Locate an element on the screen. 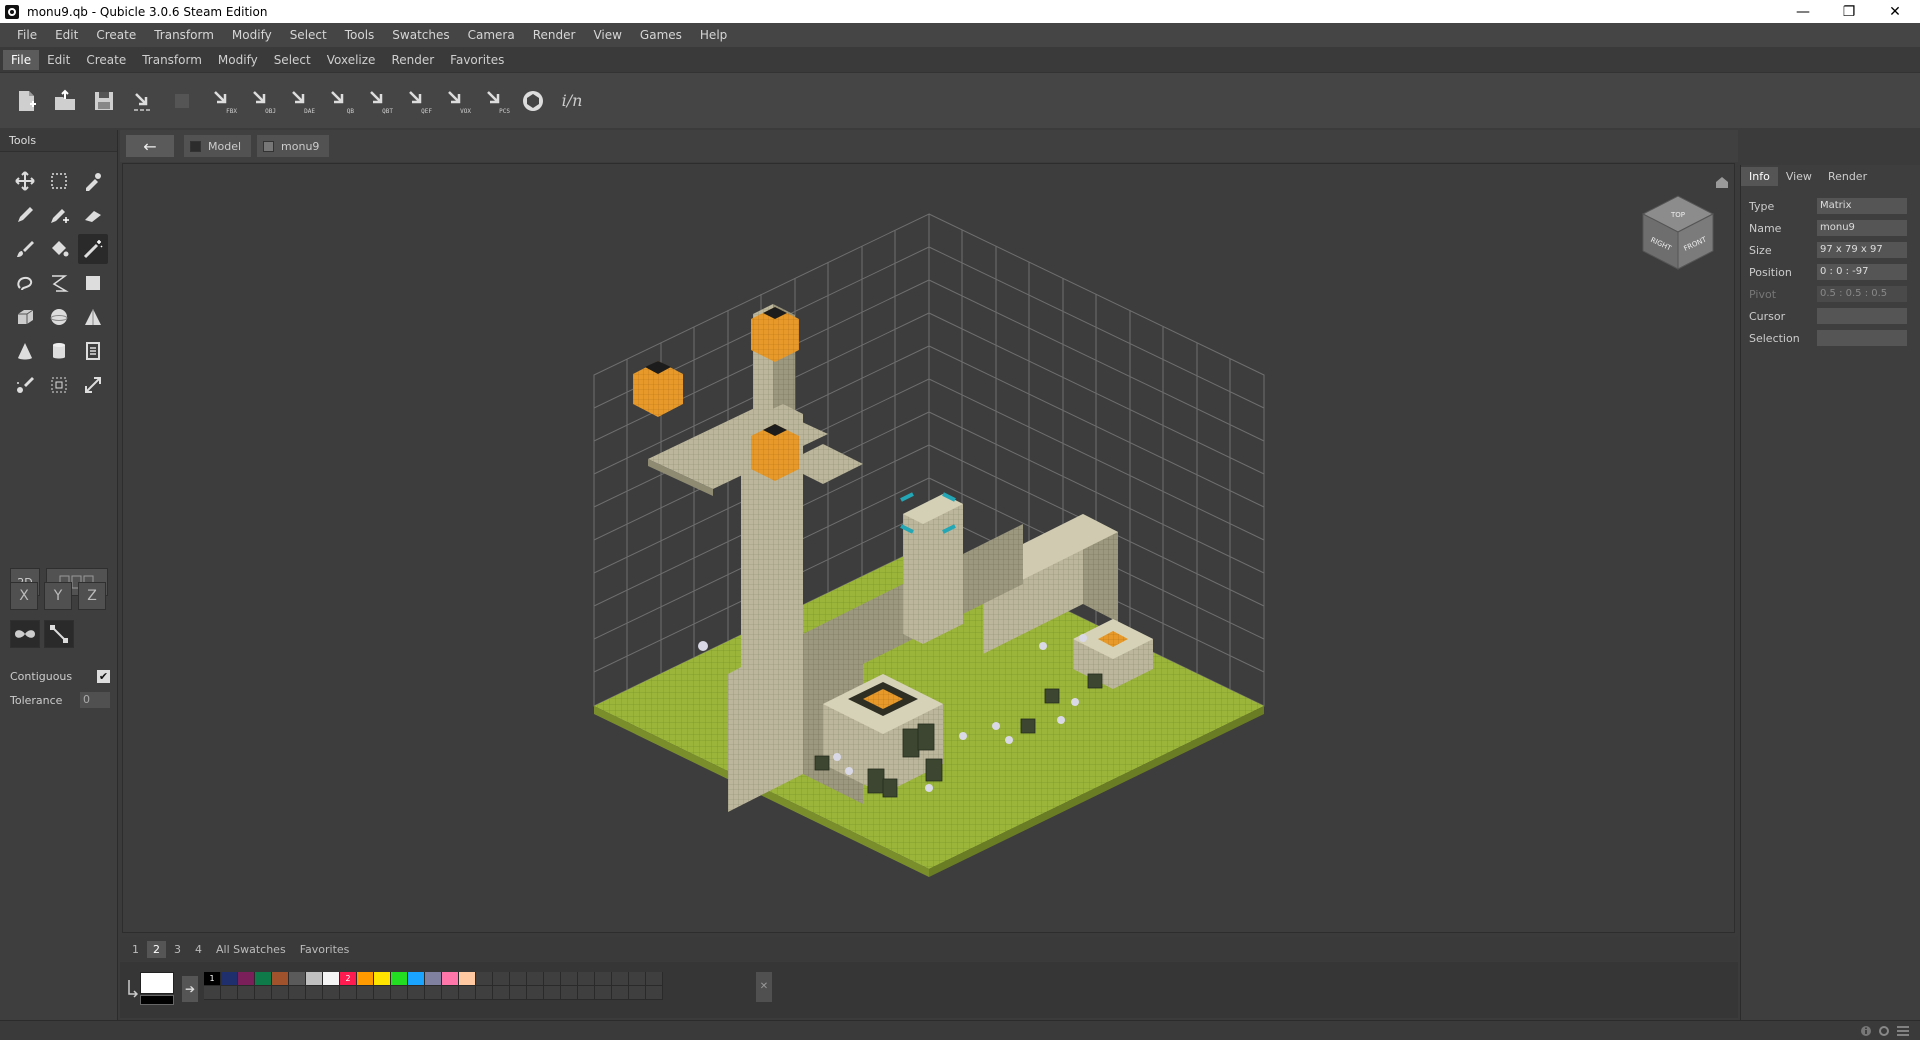  magic-wand-icon is located at coordinates (93, 249).